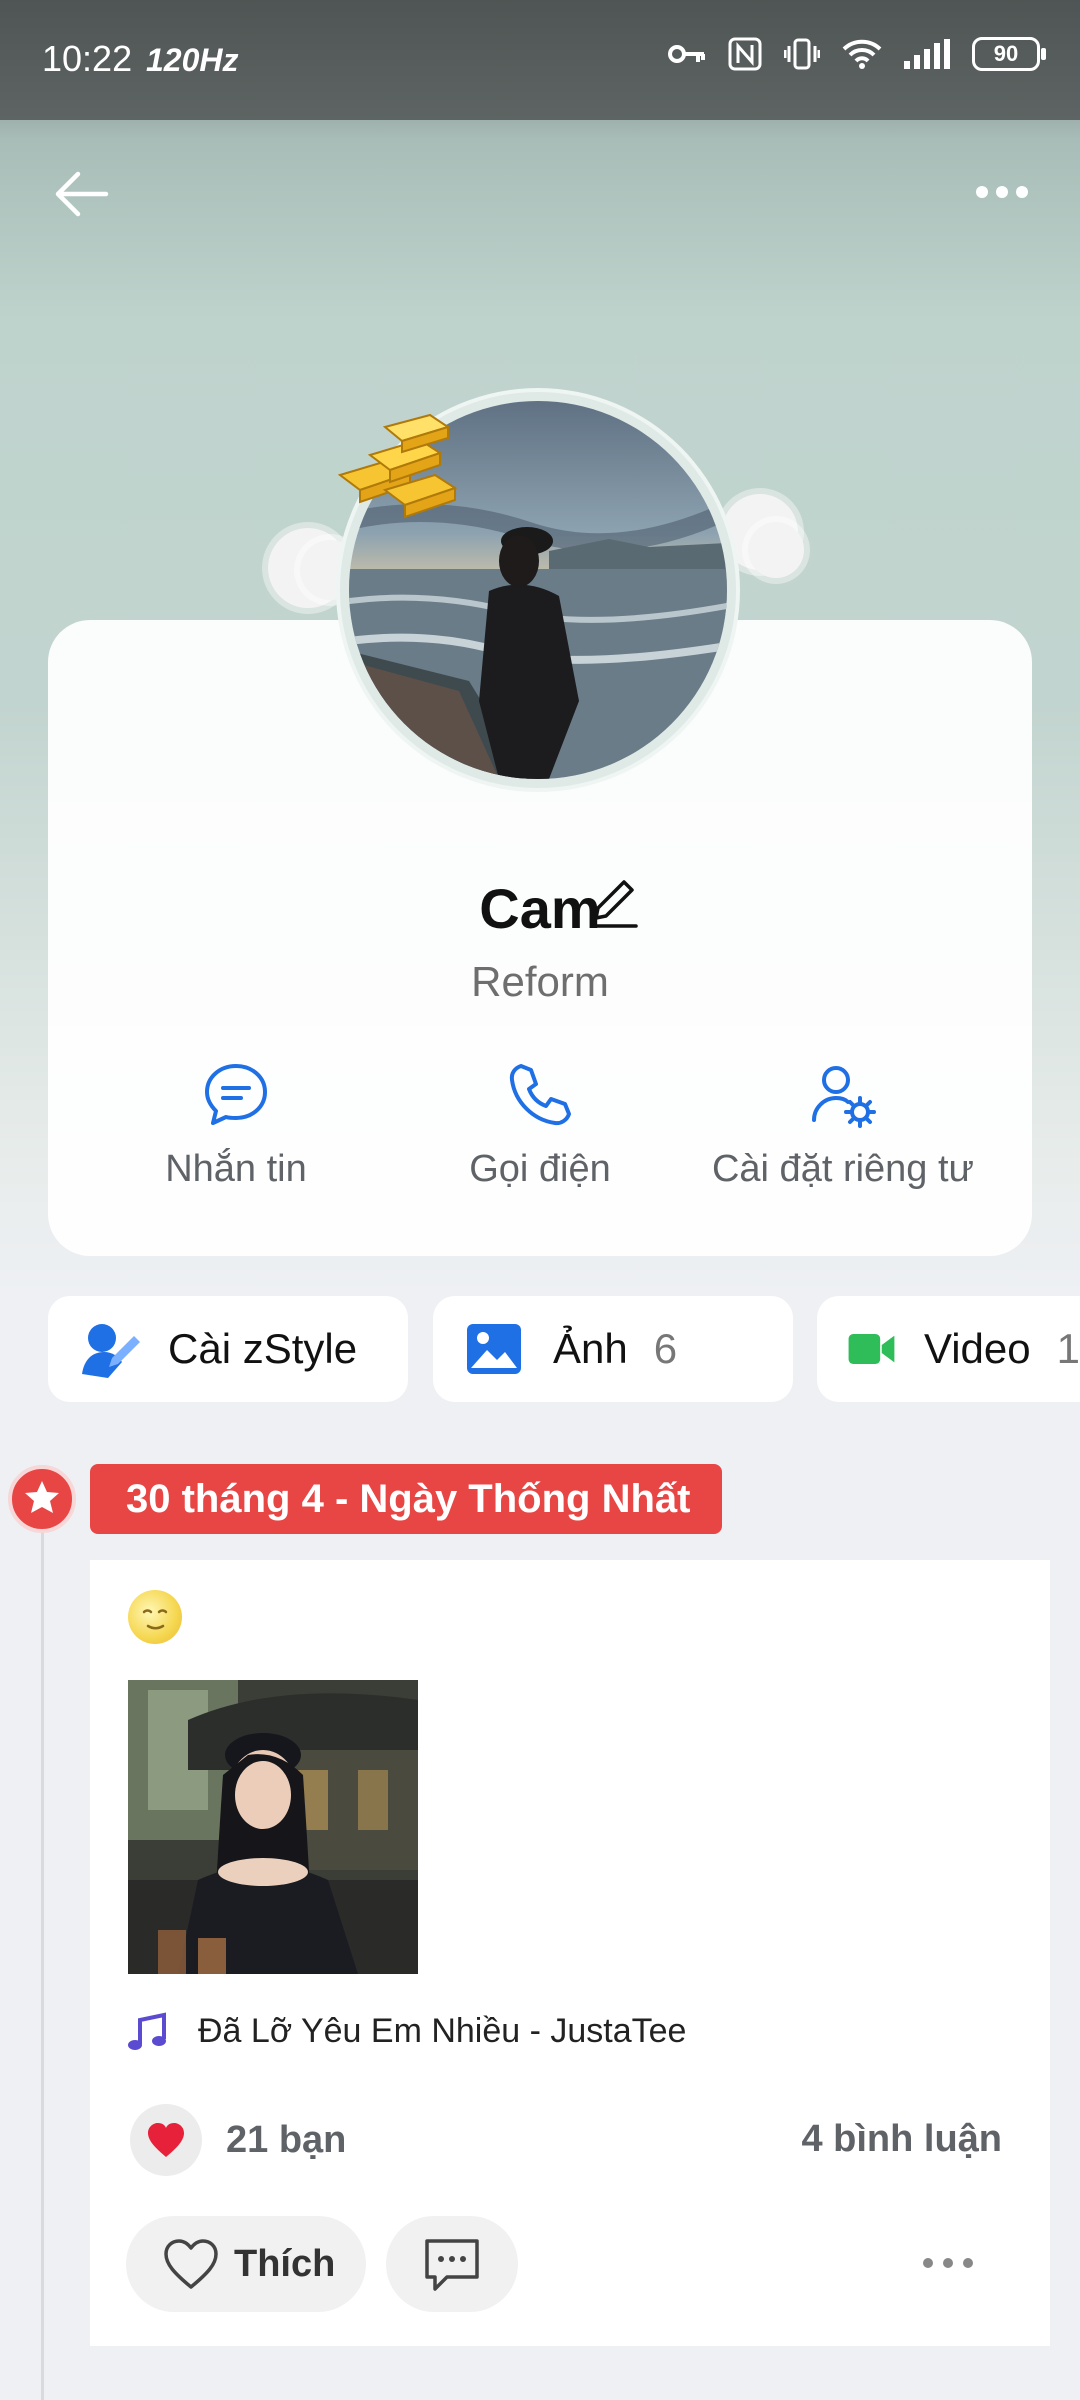 The height and width of the screenshot is (2400, 1080). What do you see at coordinates (406, 1499) in the screenshot?
I see `event-banner: 30 tháng 4 - Ngày Thống Nhất` at bounding box center [406, 1499].